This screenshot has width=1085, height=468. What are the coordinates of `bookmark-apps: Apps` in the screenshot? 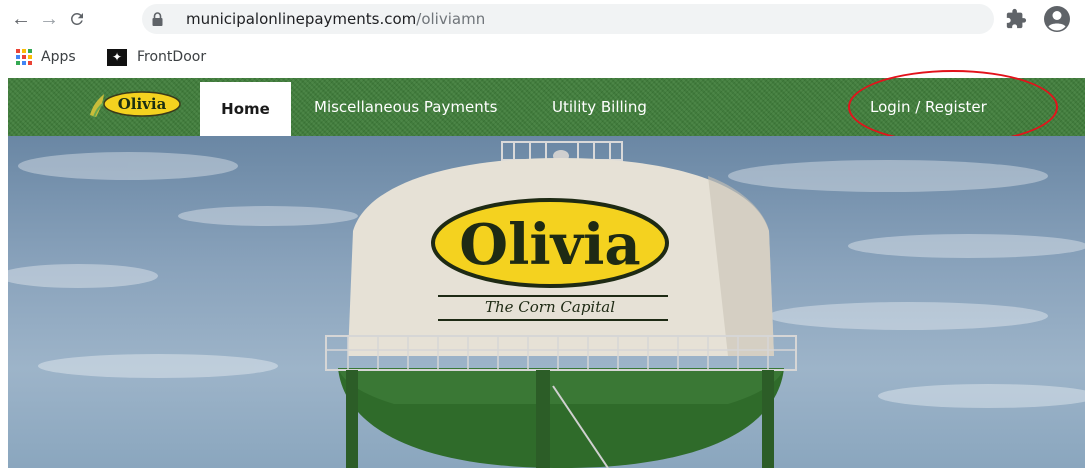 It's located at (46, 57).